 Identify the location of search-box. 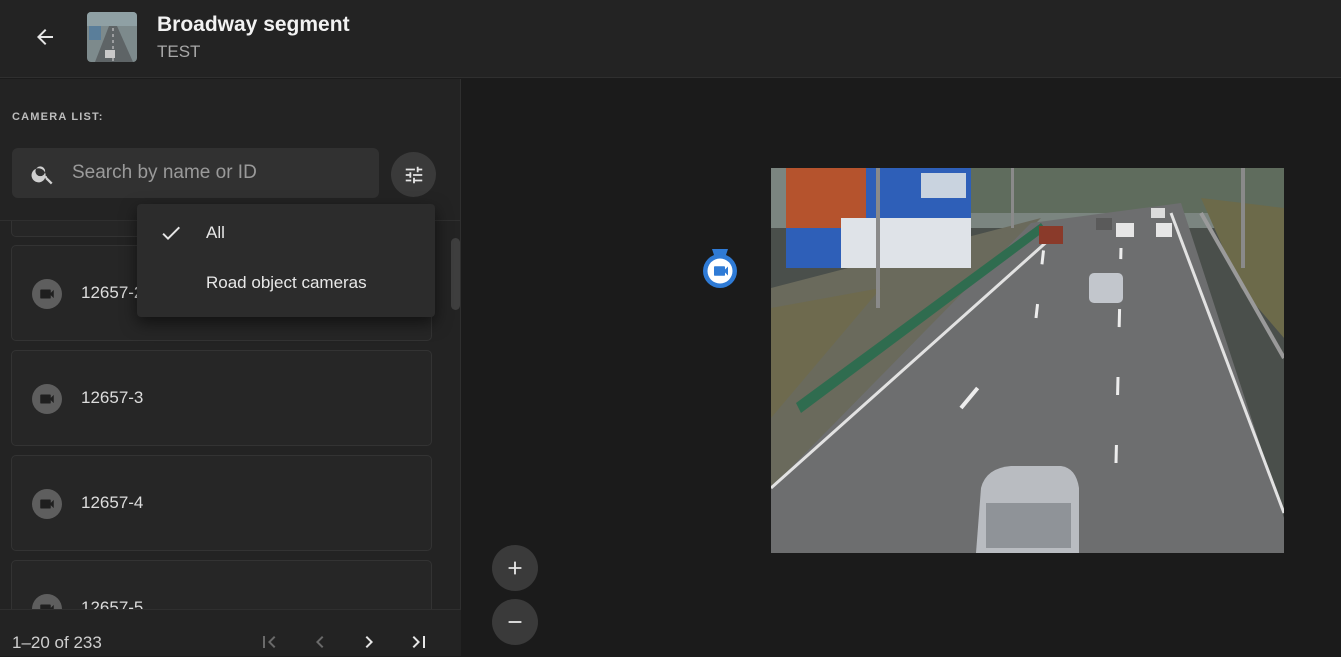
(195, 173).